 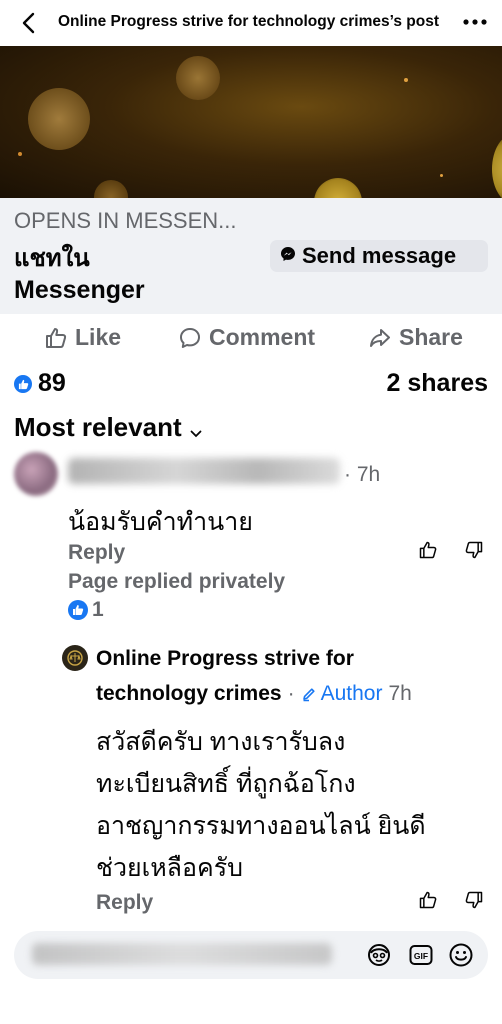 I want to click on send-message-label: Send message, so click(x=379, y=255).